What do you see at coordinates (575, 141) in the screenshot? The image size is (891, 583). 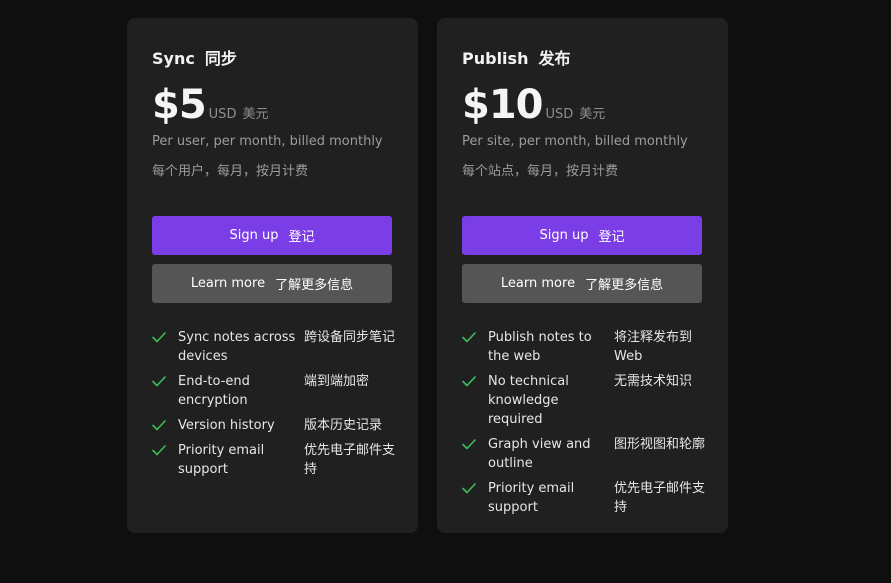 I see `billing-description-en: Per site, per month, billed monthly` at bounding box center [575, 141].